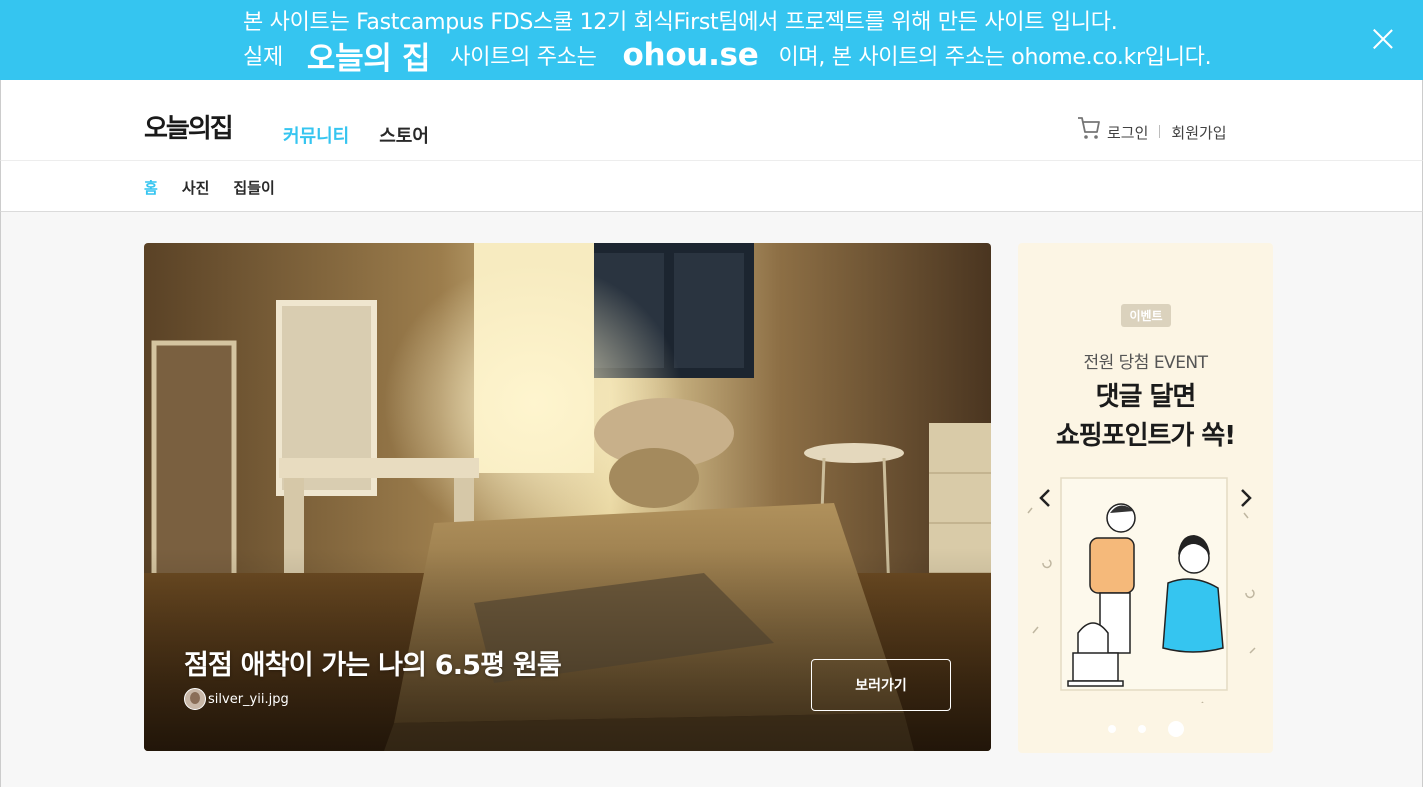 The height and width of the screenshot is (787, 1423). I want to click on notice-url: ohou.se, so click(690, 55).